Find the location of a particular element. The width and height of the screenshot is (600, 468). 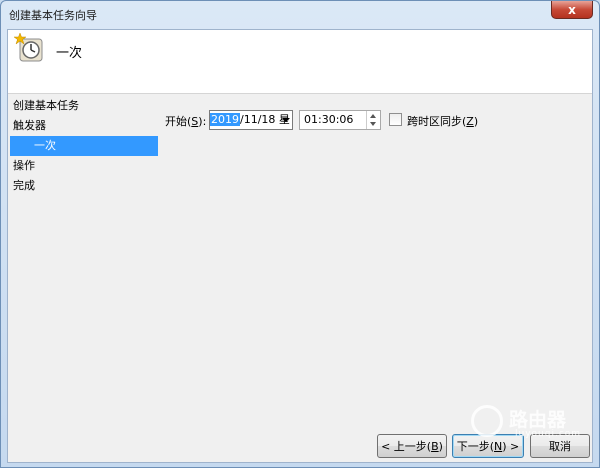

clock-icon is located at coordinates (28, 47).